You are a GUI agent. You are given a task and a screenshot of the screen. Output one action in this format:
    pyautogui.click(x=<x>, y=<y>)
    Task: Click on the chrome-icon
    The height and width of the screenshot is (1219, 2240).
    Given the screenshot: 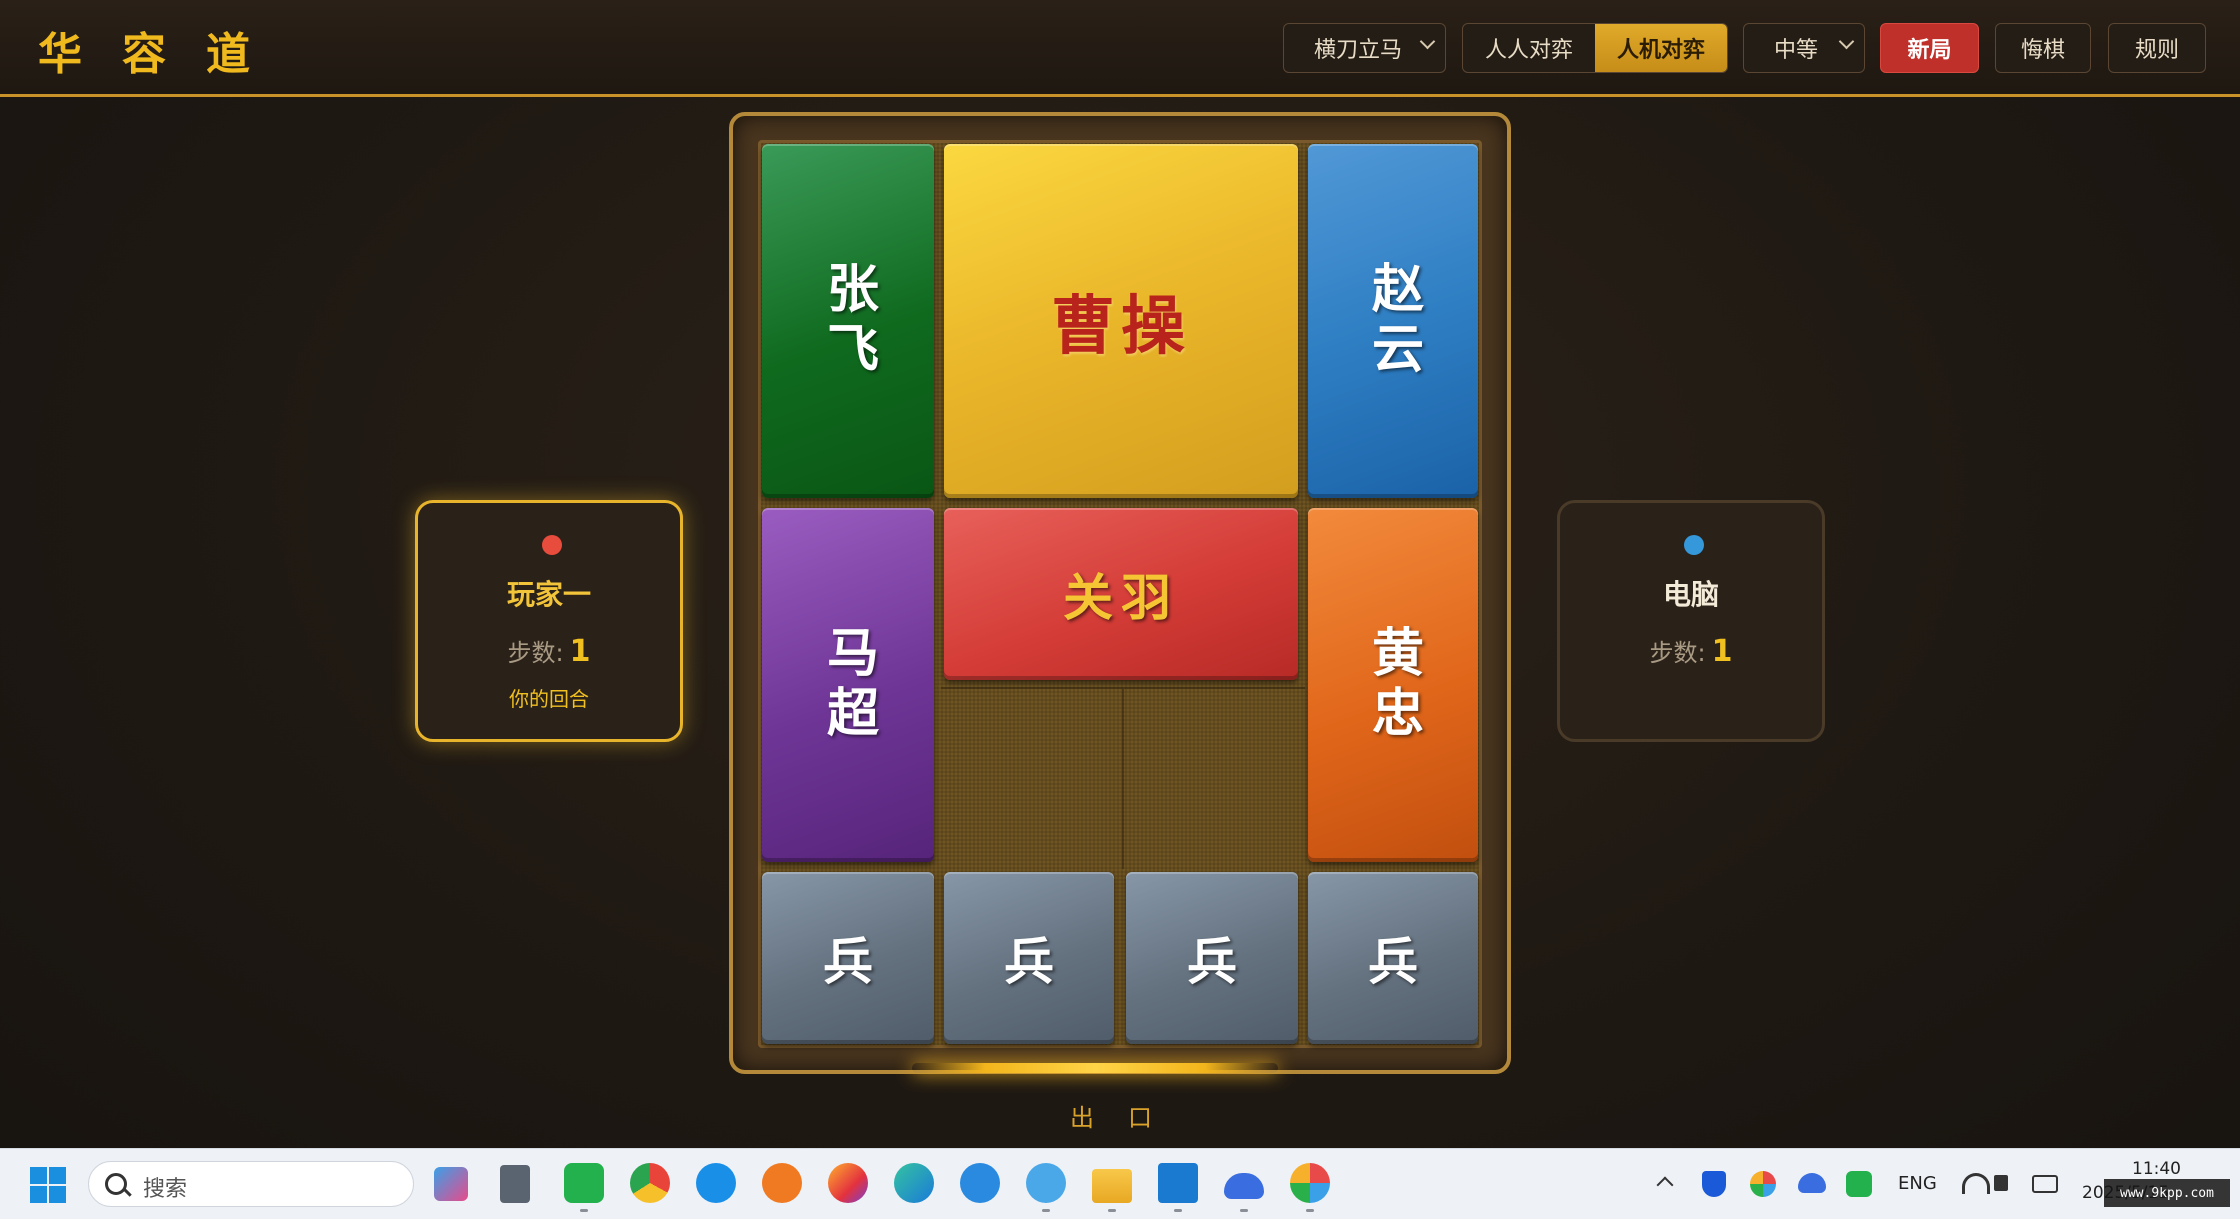 What is the action you would take?
    pyautogui.click(x=650, y=1183)
    